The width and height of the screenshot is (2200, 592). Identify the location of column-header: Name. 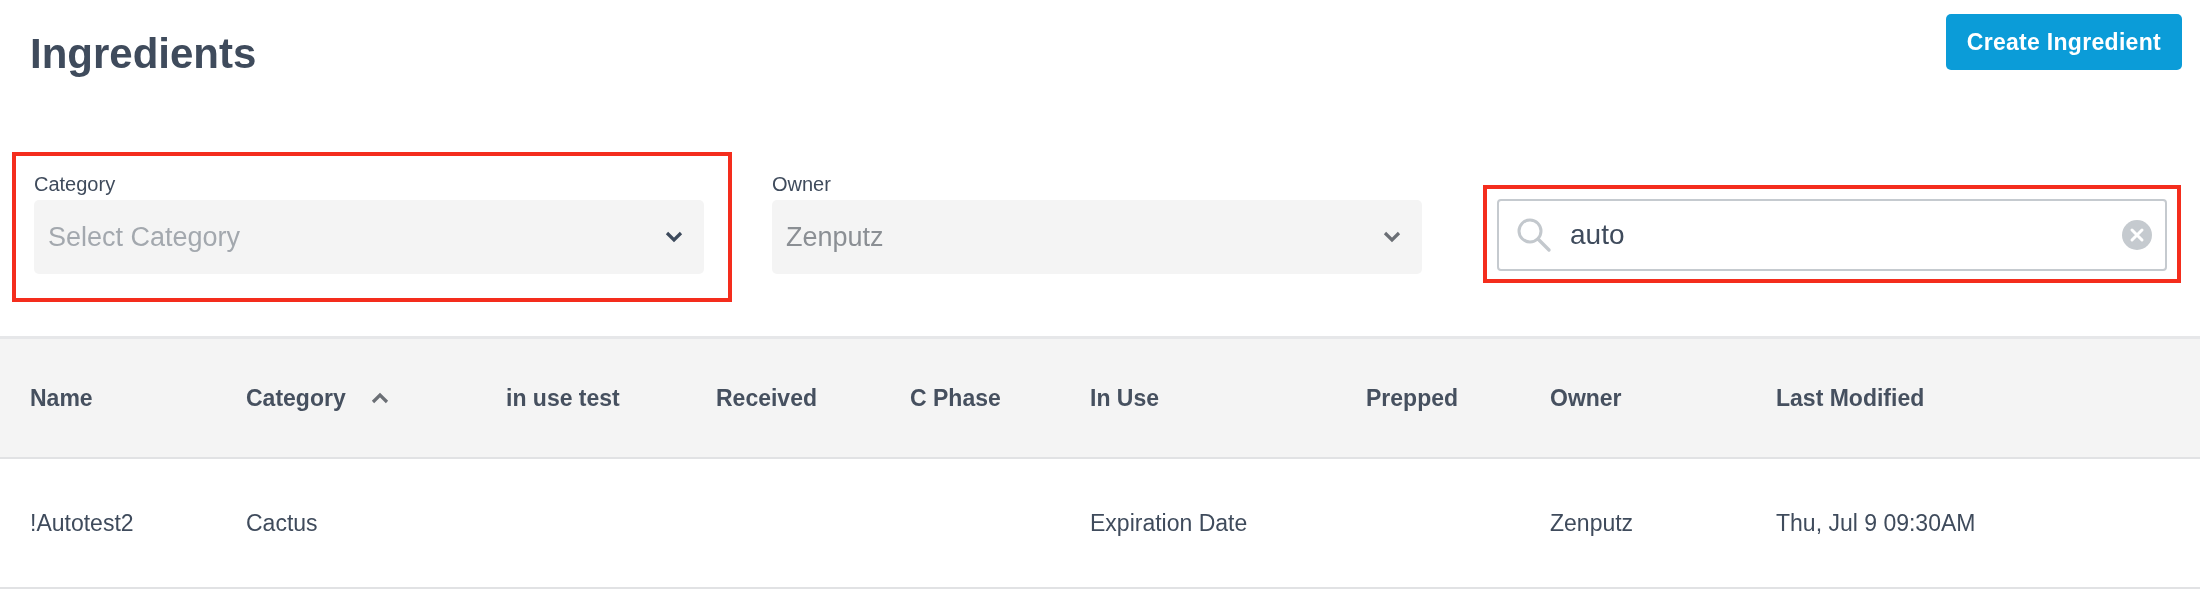
(61, 398).